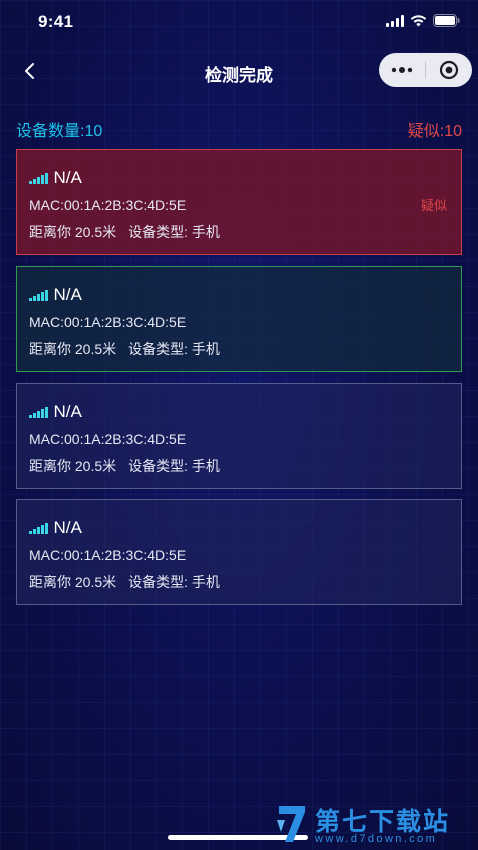  I want to click on device-count: 设备数量:10, so click(59, 131).